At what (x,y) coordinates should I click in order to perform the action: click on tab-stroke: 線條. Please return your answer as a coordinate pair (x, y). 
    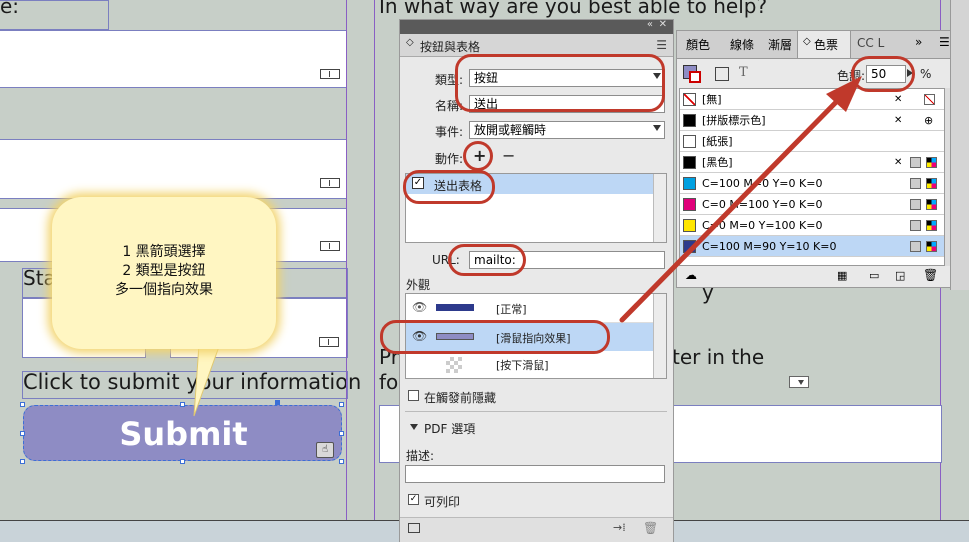
    Looking at the image, I should click on (742, 44).